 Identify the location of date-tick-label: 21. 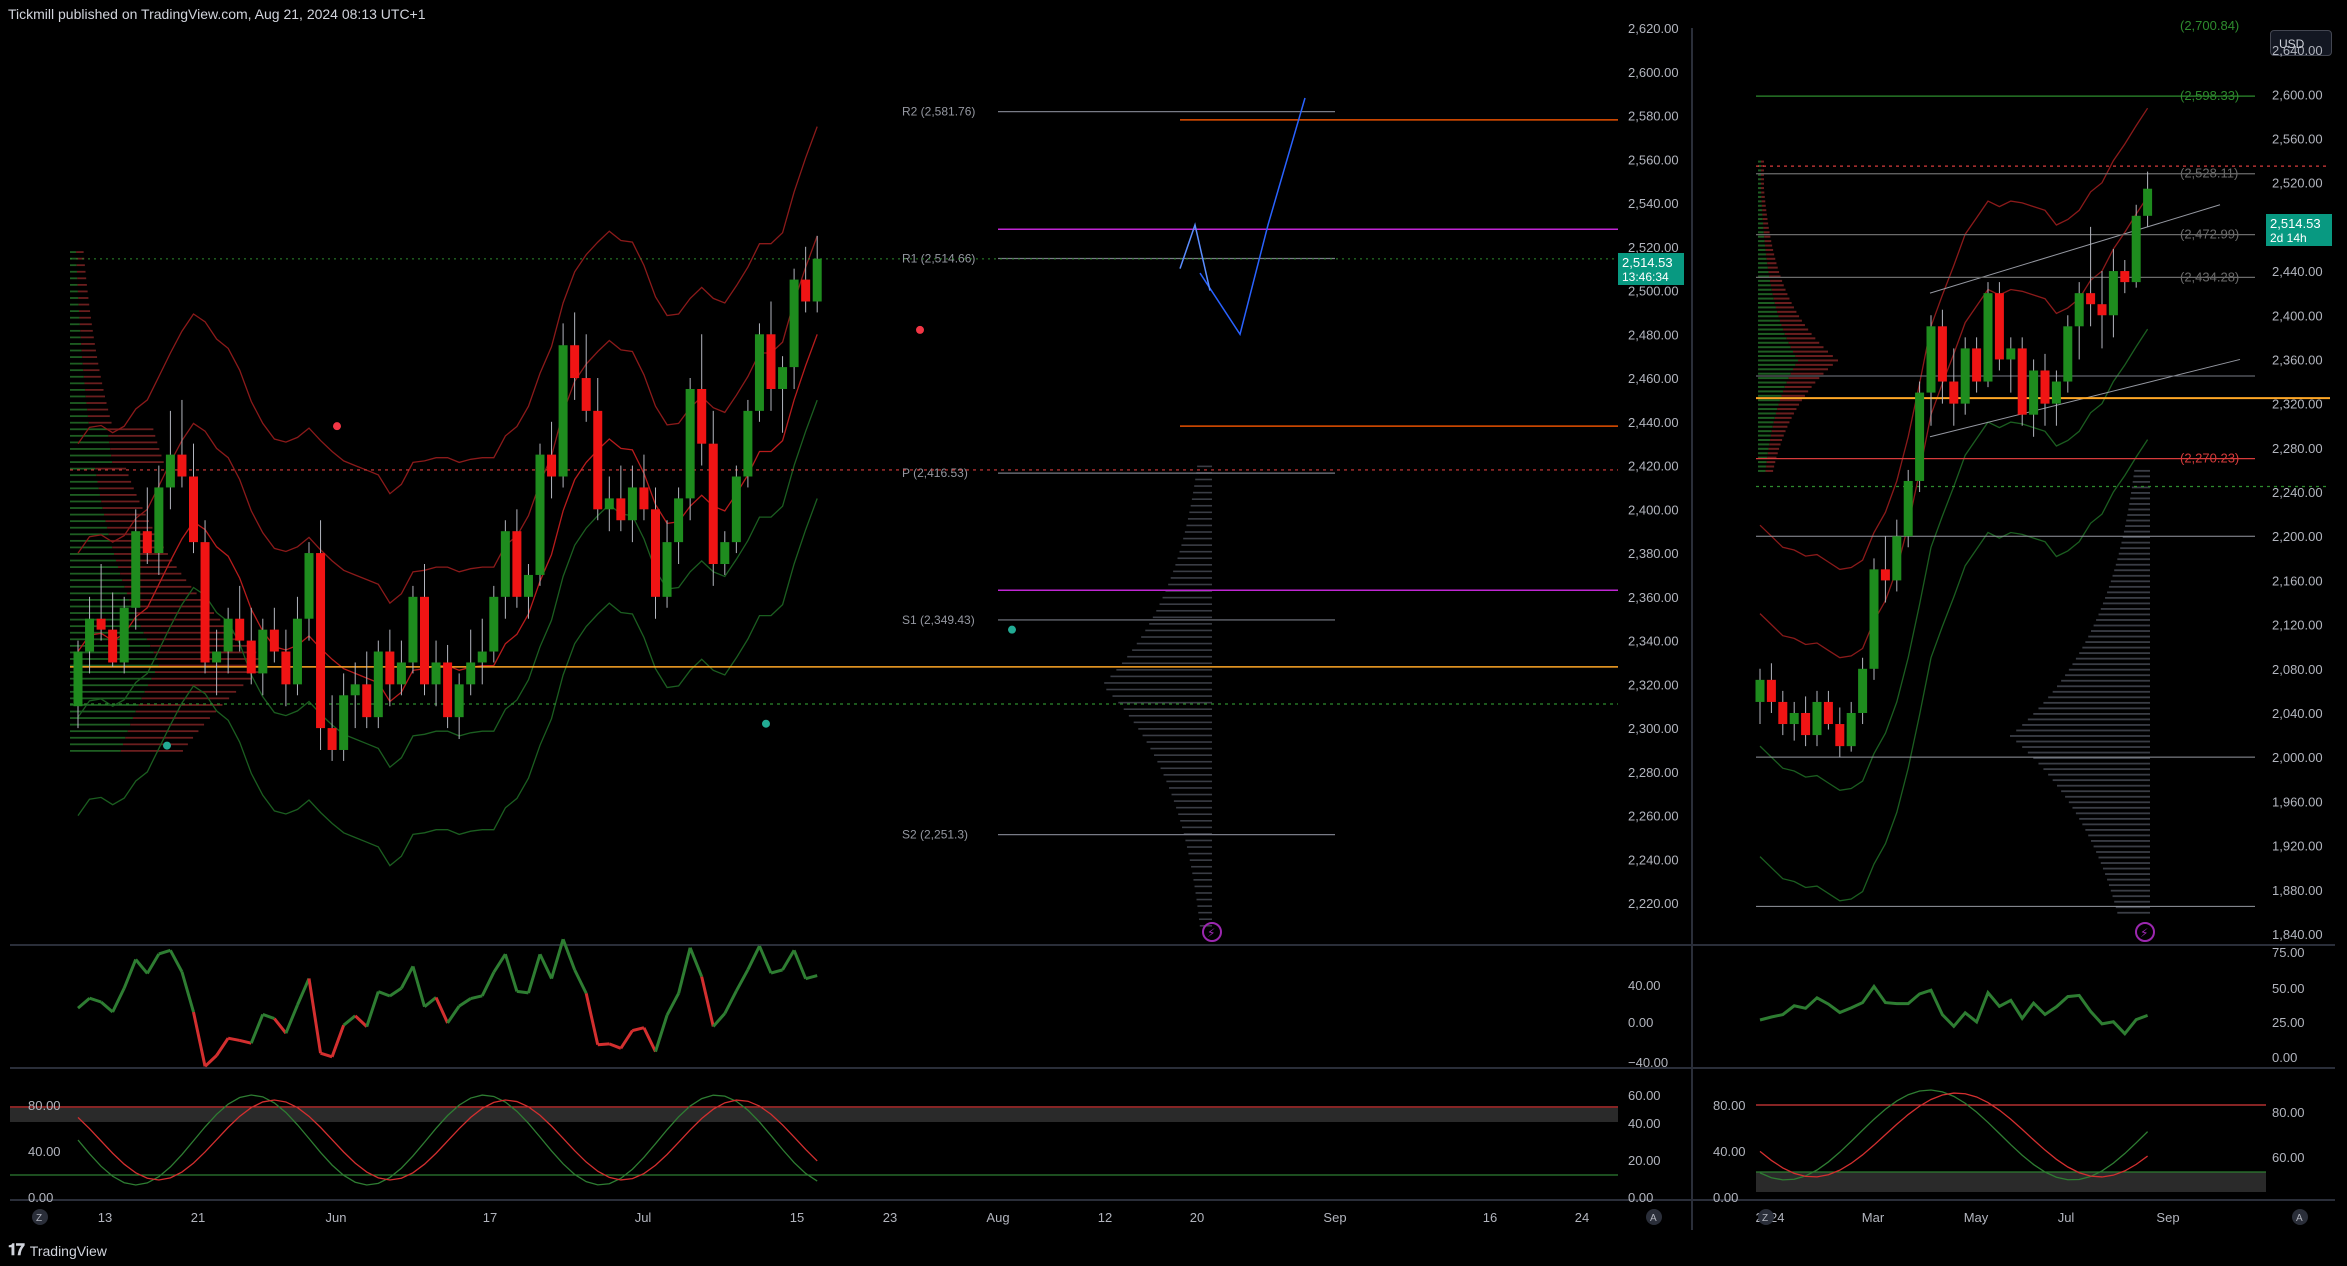
(198, 1217).